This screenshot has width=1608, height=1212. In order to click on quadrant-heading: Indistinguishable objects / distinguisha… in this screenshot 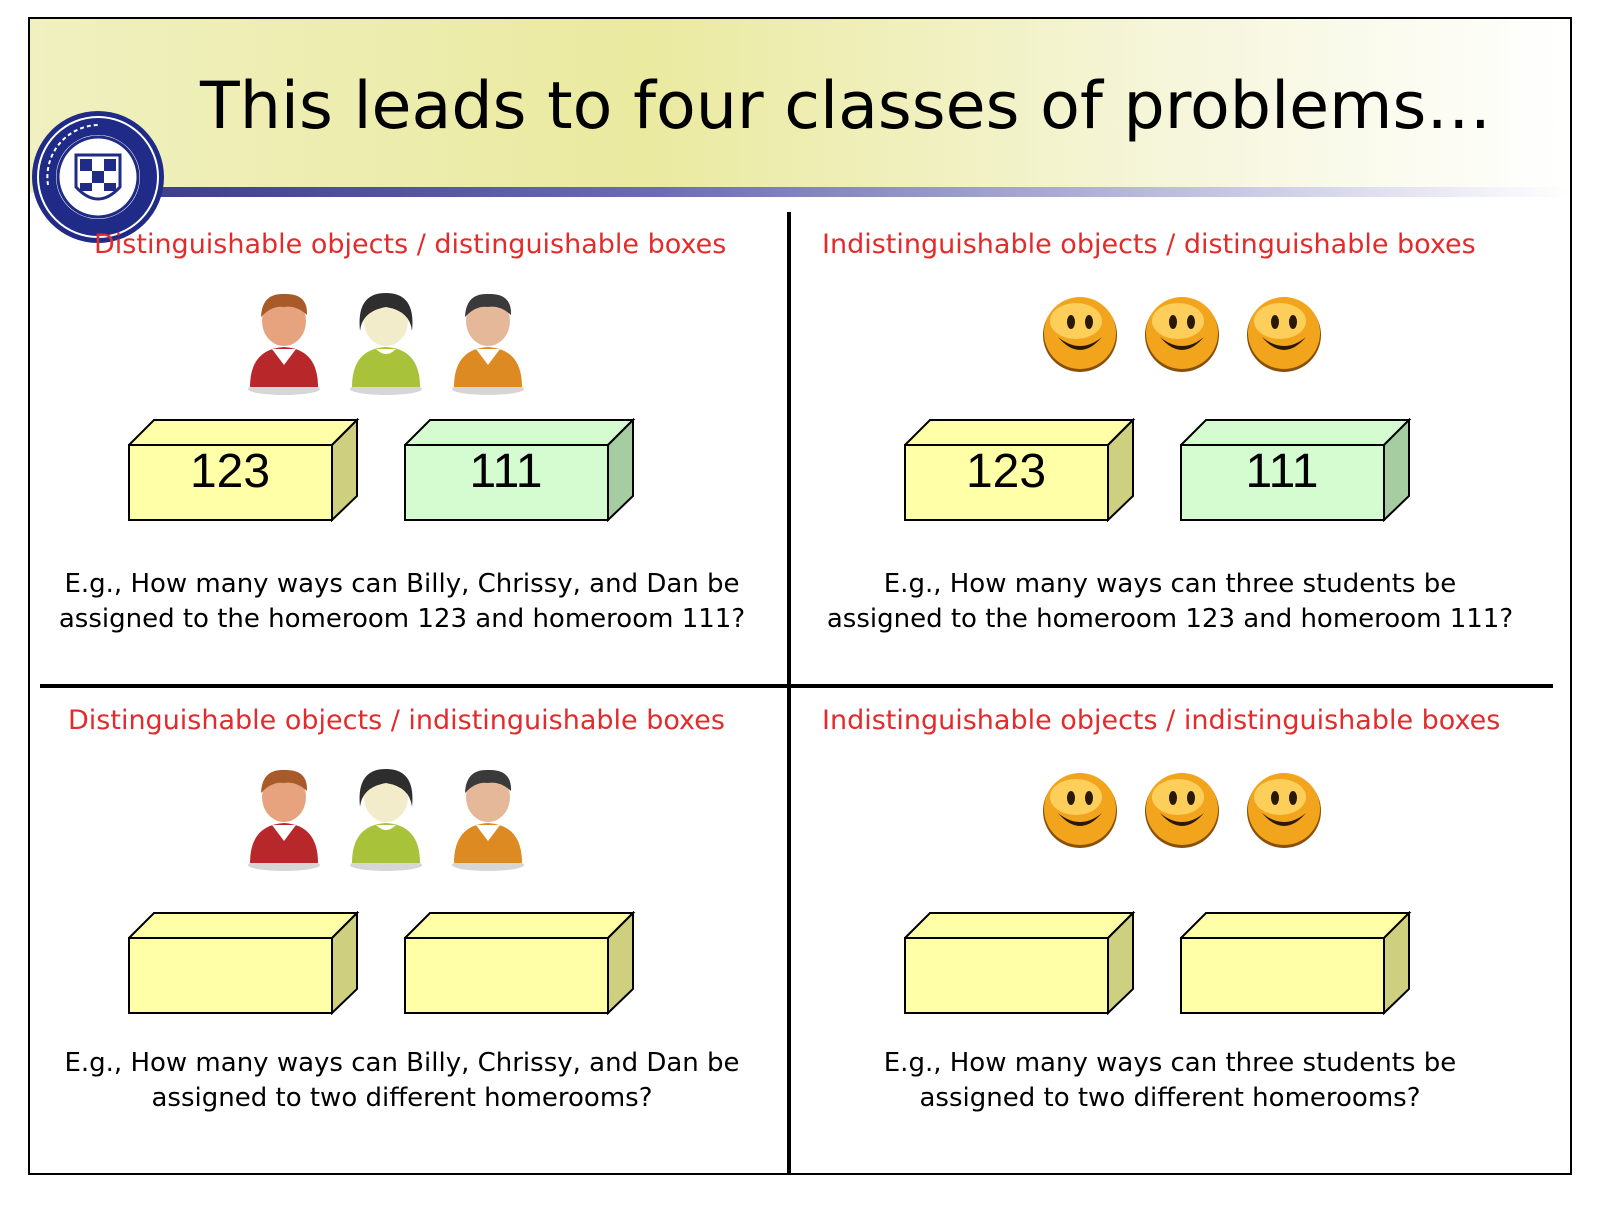, I will do `click(1149, 244)`.